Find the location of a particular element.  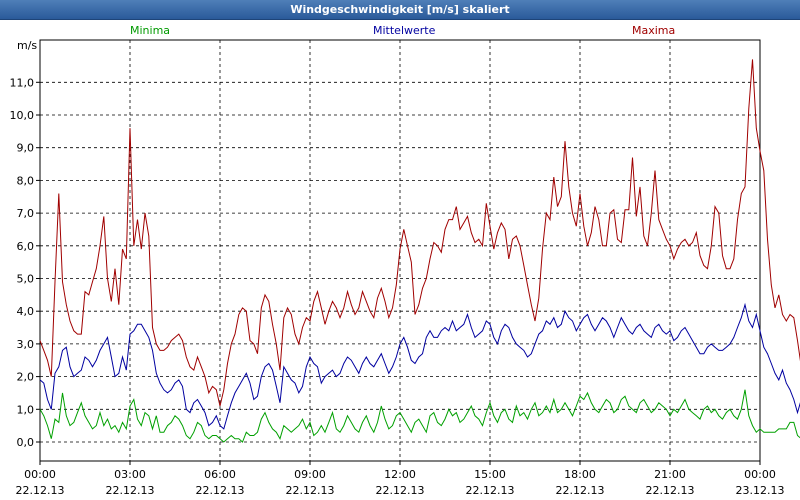

x-tick-time: 06:00 is located at coordinates (220, 474).